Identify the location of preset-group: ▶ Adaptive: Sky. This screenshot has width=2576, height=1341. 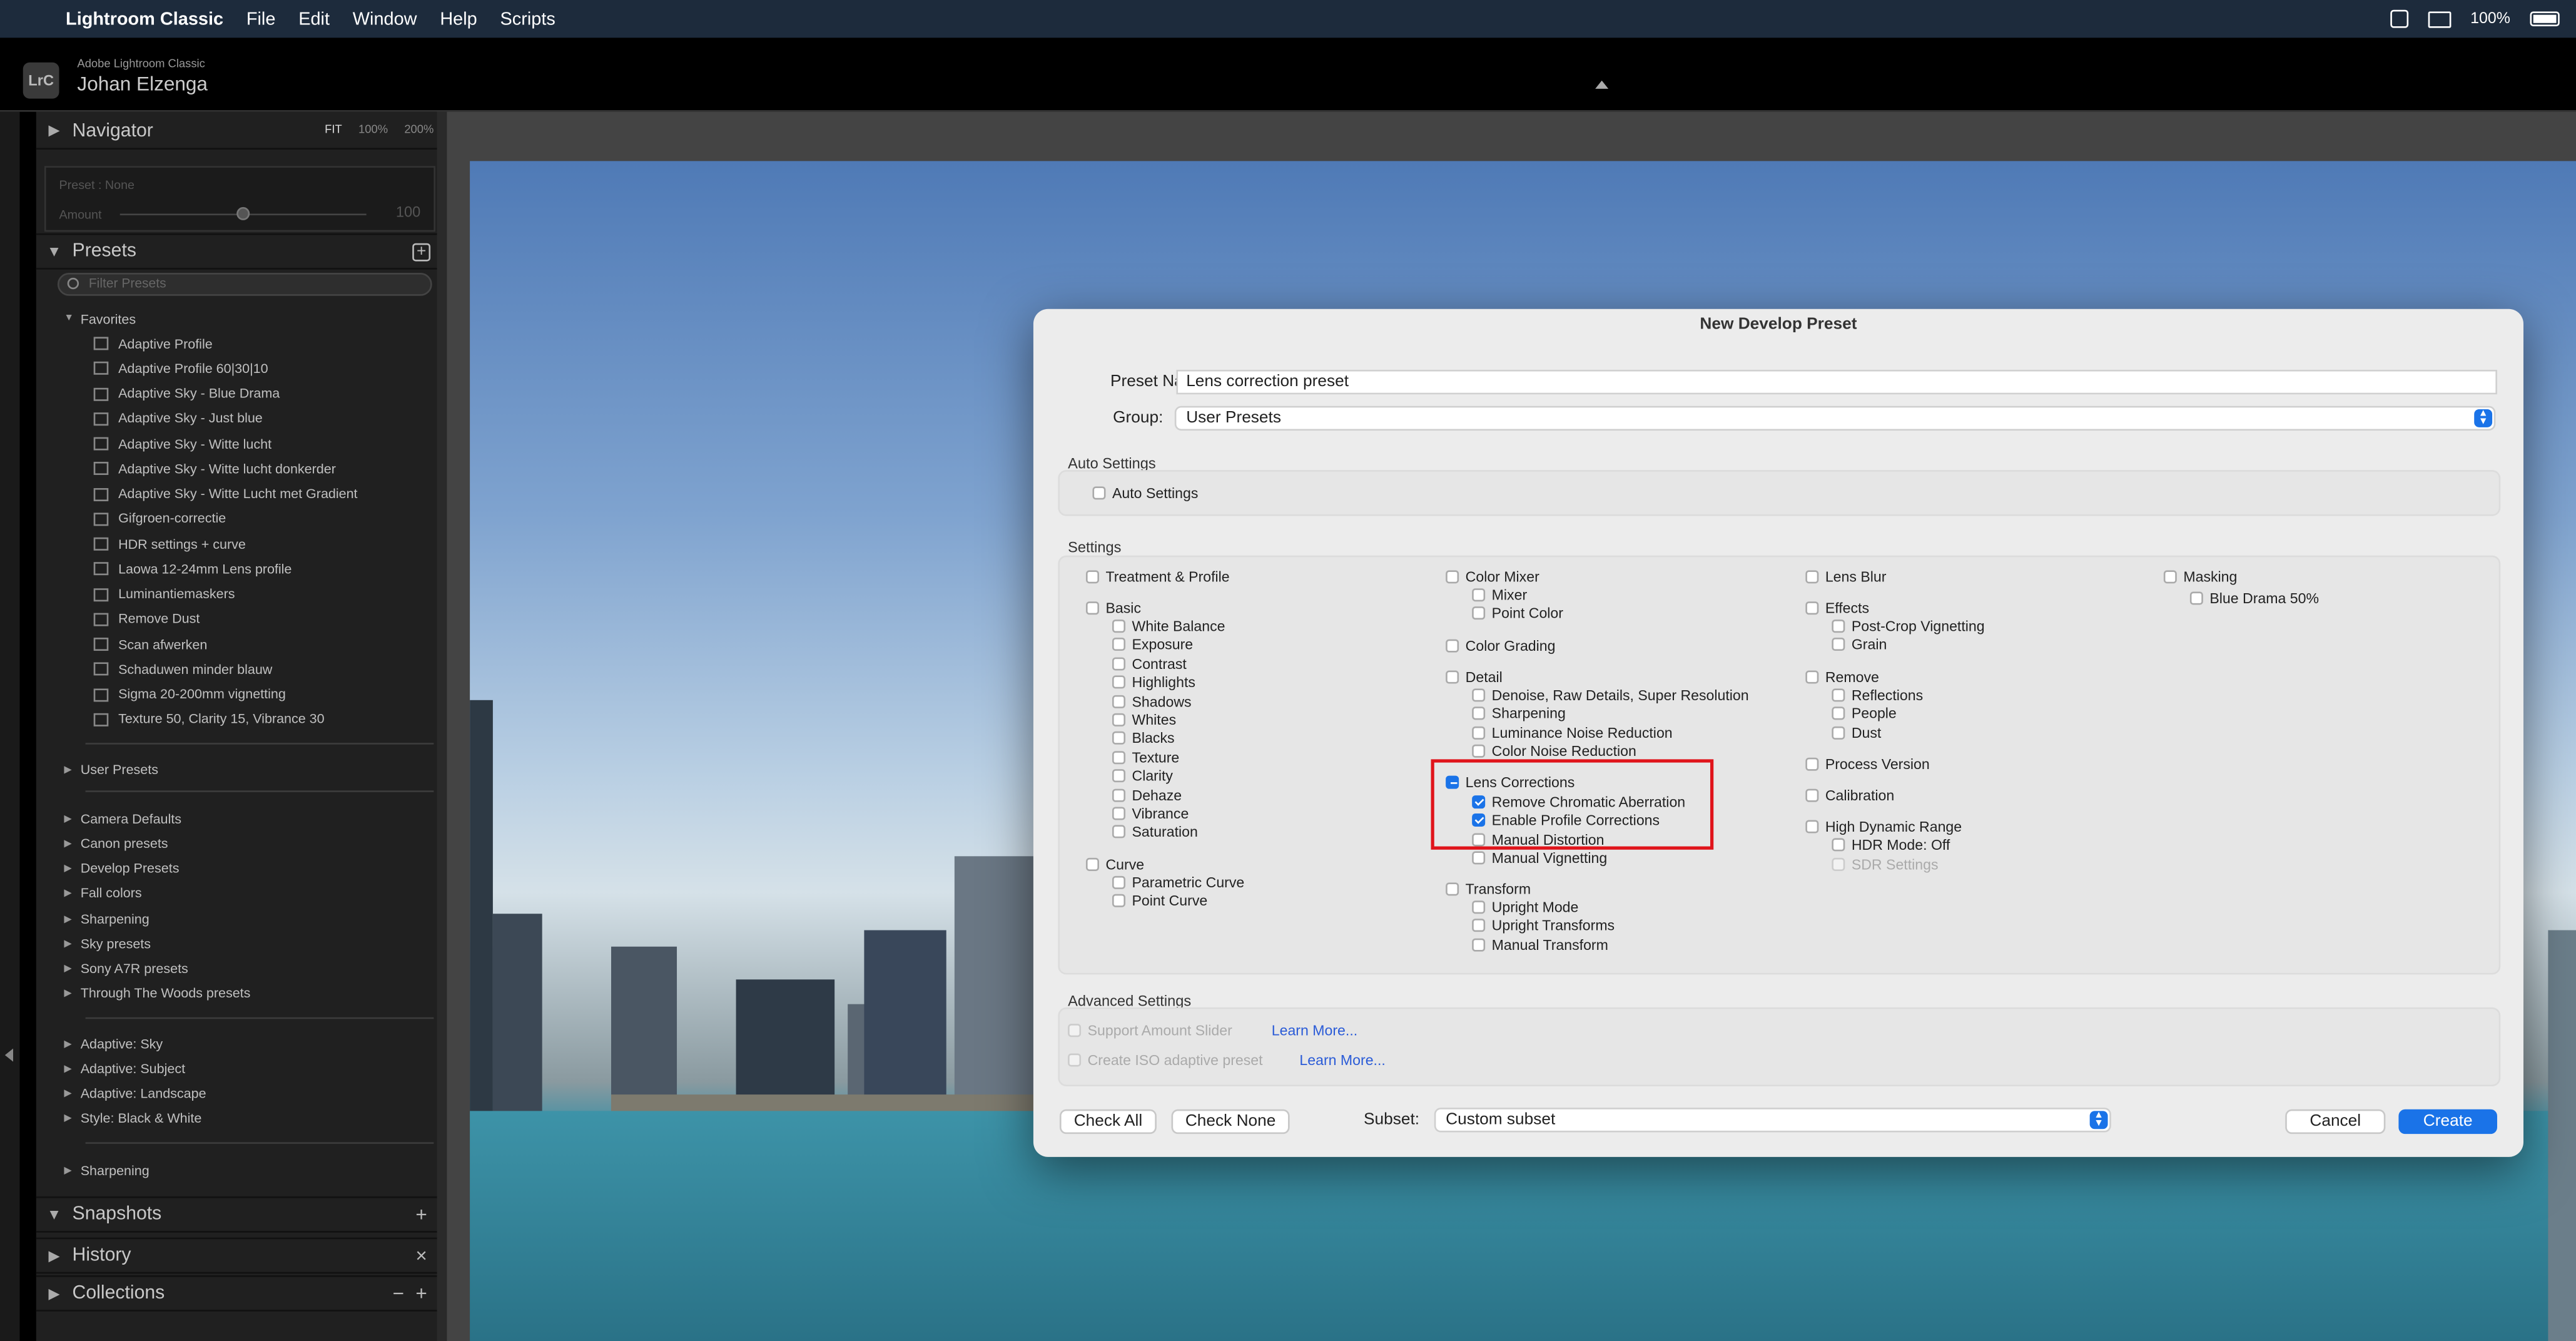
(113, 1043).